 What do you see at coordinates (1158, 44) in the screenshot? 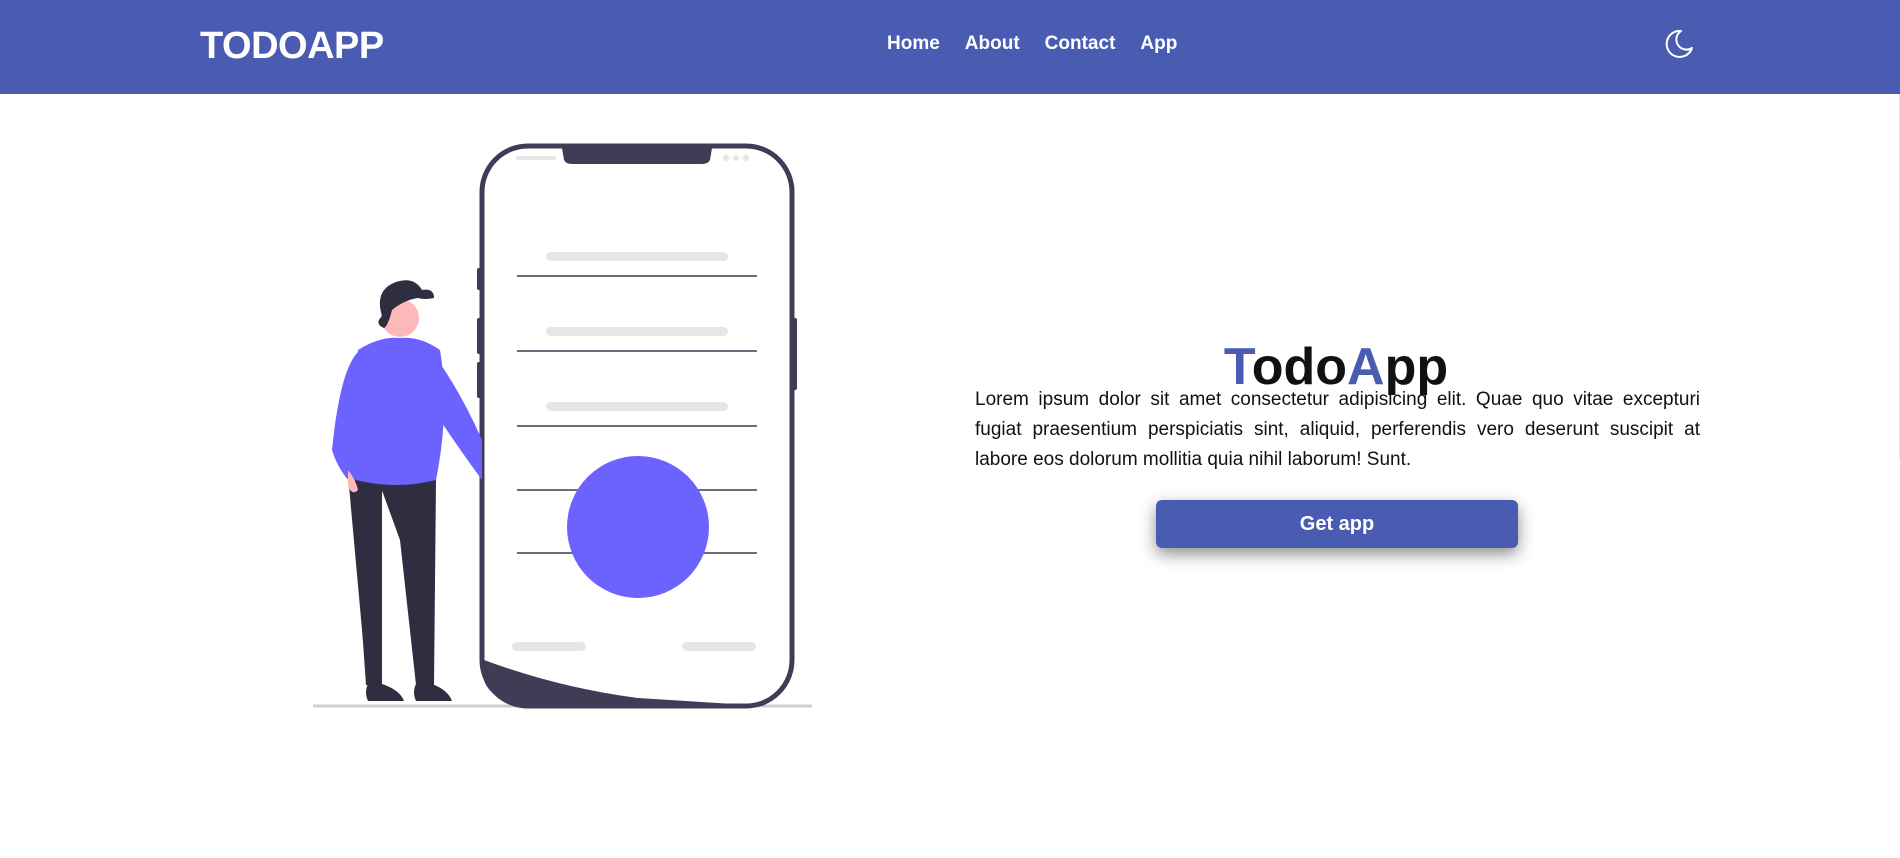
I see `nav-link-app: App` at bounding box center [1158, 44].